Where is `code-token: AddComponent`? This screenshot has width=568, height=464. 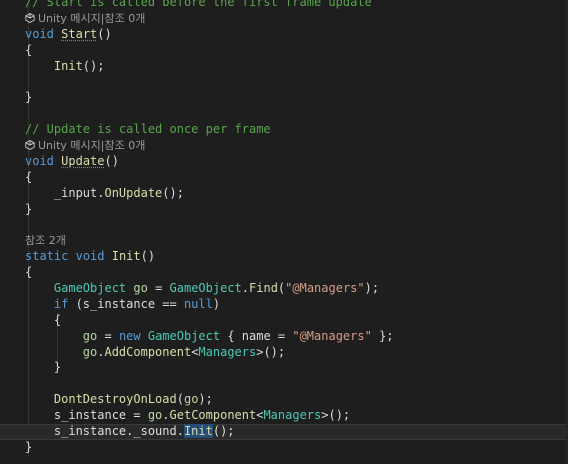 code-token: AddComponent is located at coordinates (148, 351).